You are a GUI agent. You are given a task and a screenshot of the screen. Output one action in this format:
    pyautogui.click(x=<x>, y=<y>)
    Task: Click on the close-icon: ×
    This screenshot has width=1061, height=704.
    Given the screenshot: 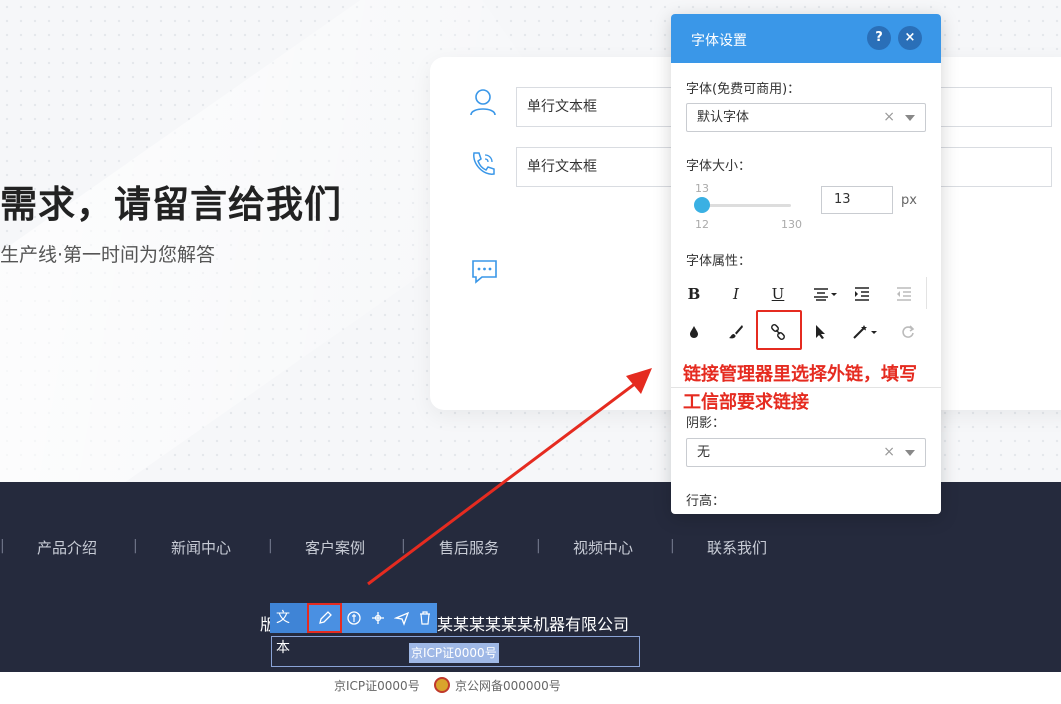 What is the action you would take?
    pyautogui.click(x=910, y=38)
    